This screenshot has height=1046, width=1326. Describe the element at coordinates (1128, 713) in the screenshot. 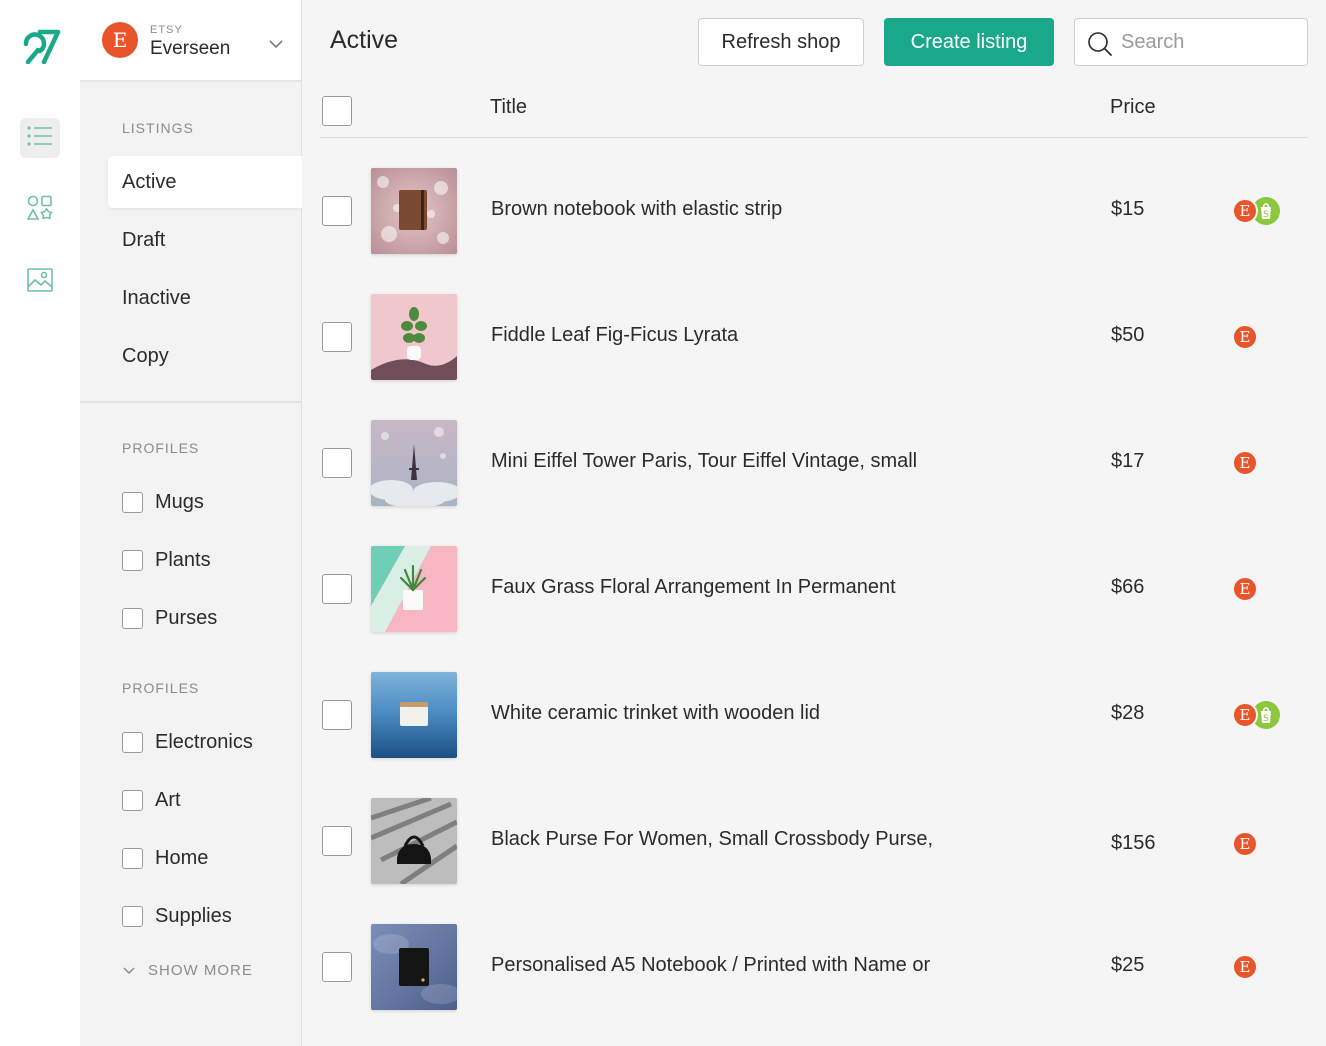

I see `listing-price: $28` at that location.